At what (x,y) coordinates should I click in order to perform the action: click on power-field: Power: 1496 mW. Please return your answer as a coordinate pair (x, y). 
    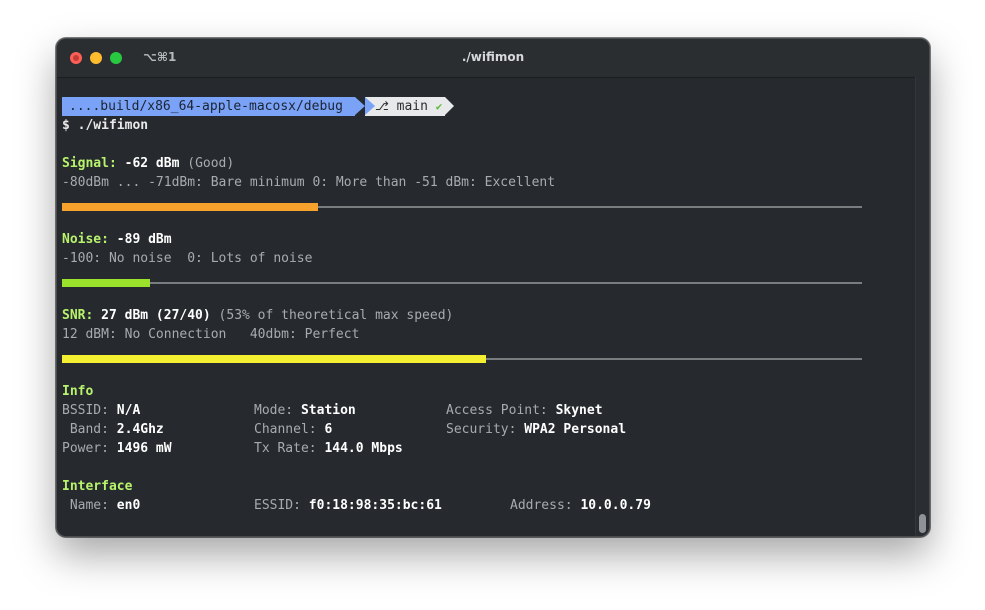
    Looking at the image, I should click on (117, 448).